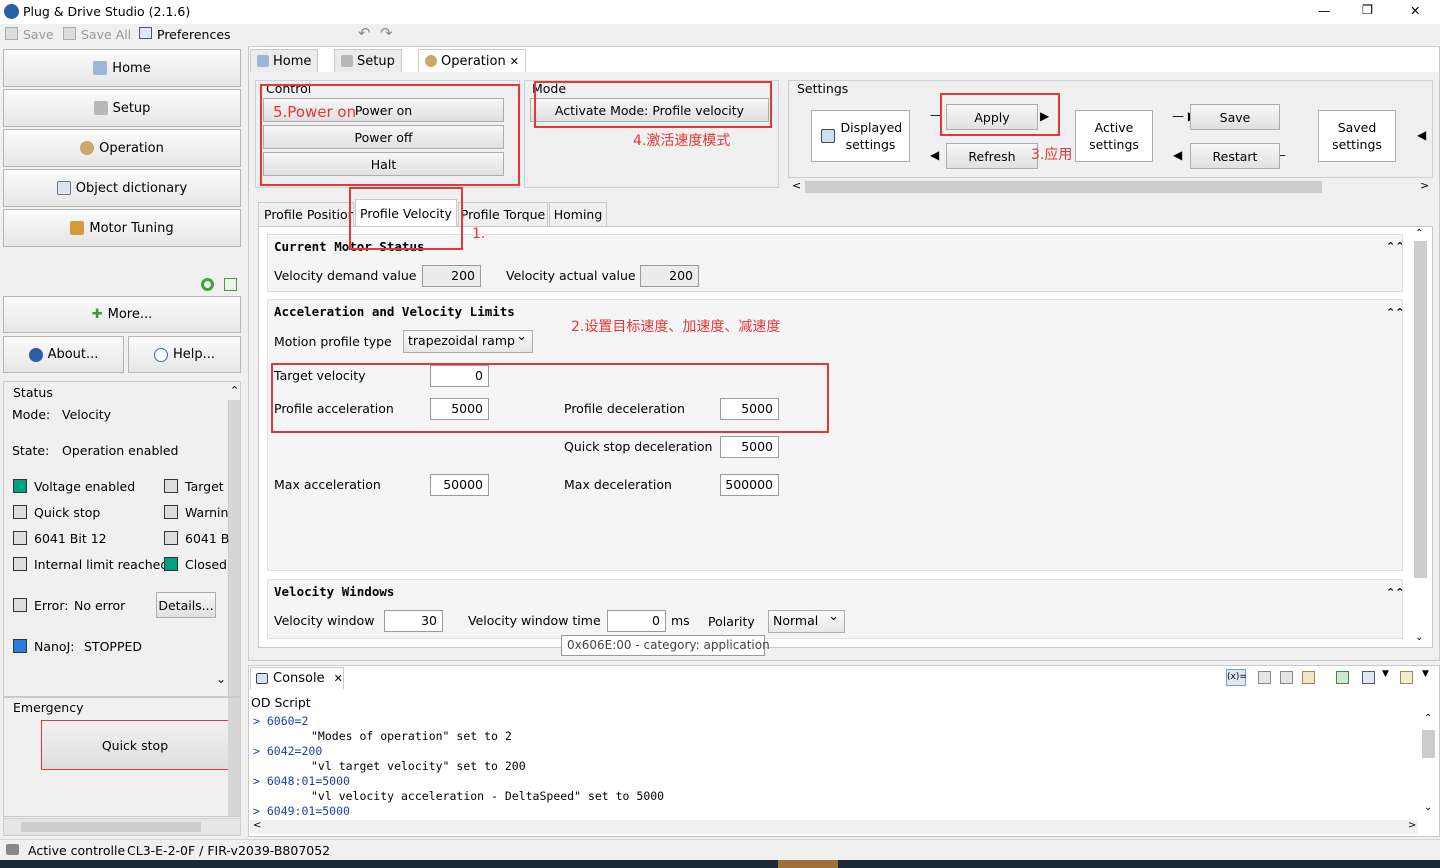  Describe the element at coordinates (534, 620) in the screenshot. I see `velocity-window-time-label: Velocity window time` at that location.